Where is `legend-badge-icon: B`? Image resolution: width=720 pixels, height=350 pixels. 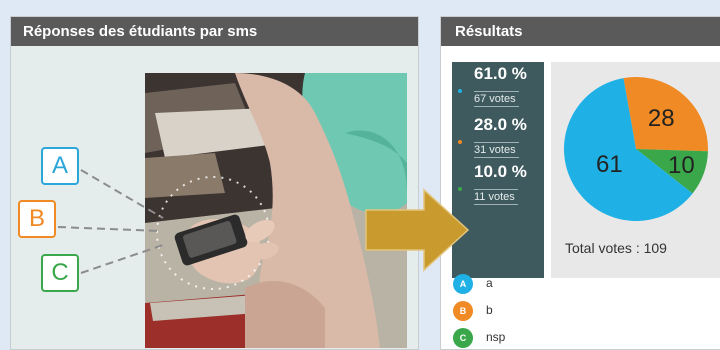 legend-badge-icon: B is located at coordinates (463, 311).